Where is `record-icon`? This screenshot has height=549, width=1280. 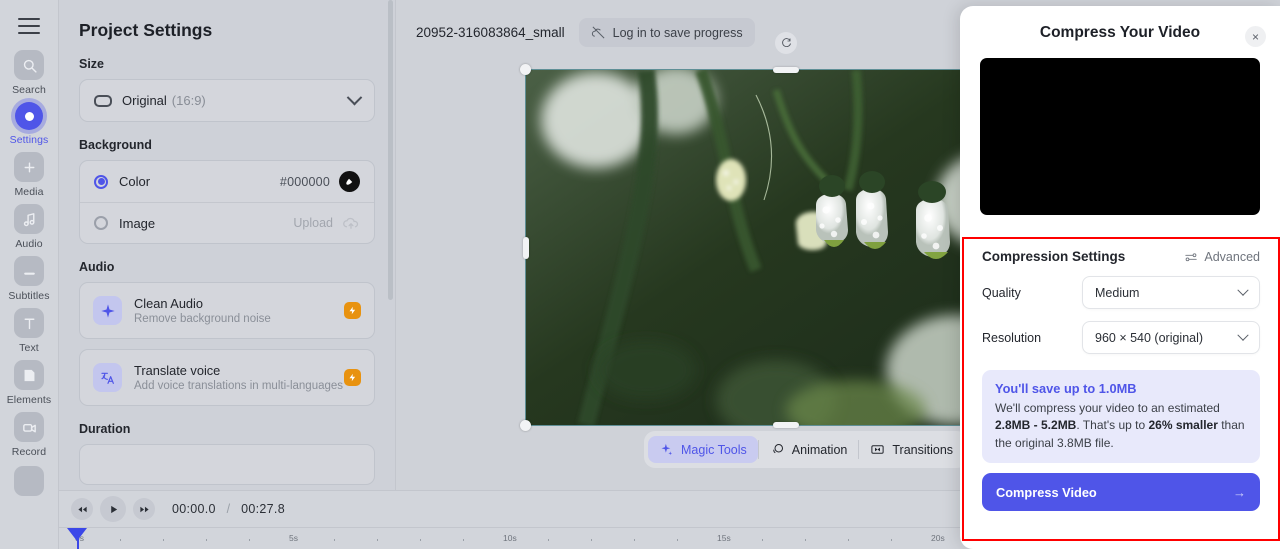
record-icon is located at coordinates (29, 427).